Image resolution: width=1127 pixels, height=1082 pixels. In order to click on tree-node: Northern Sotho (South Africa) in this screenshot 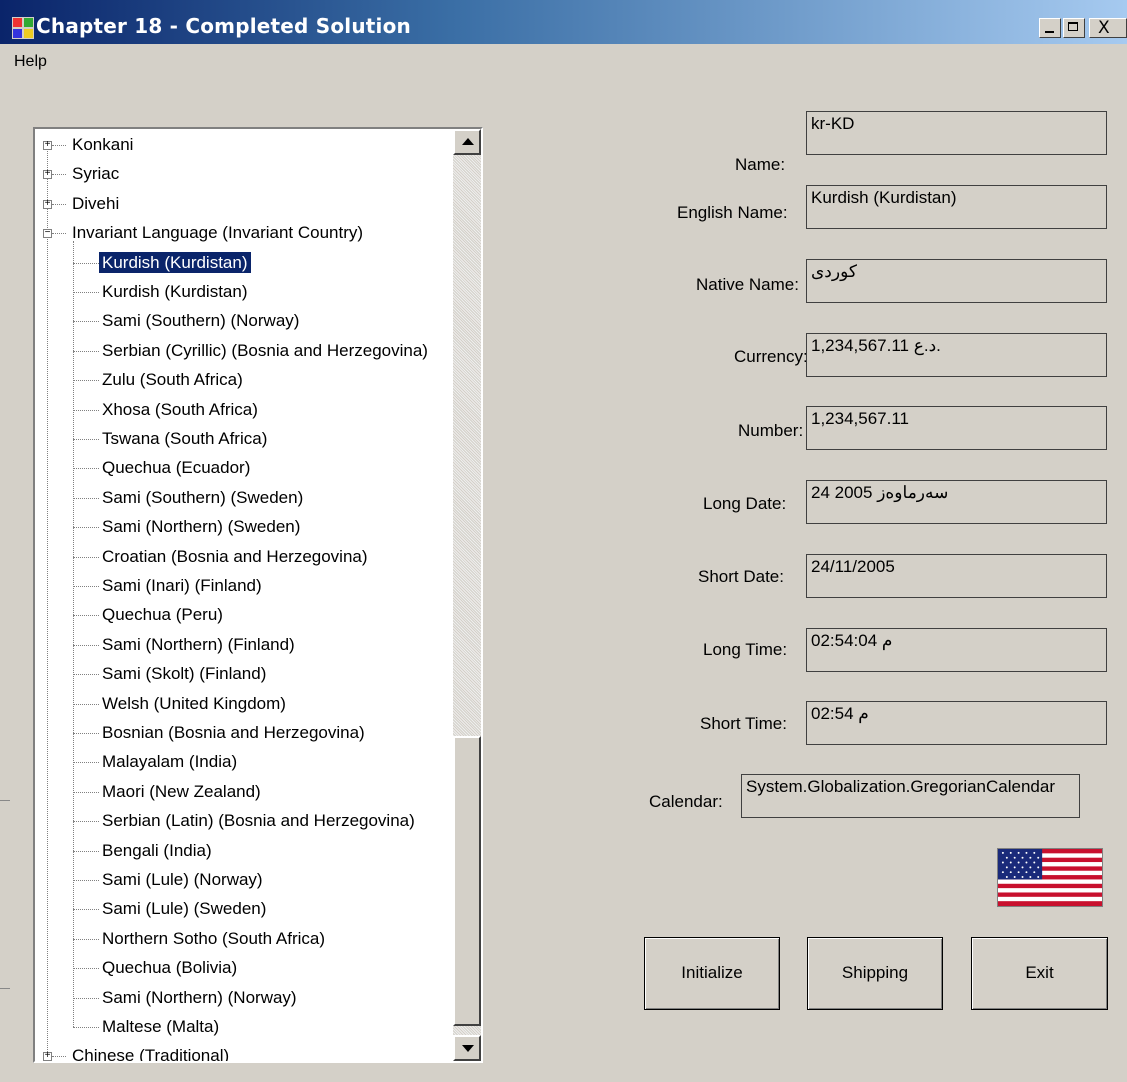, I will do `click(213, 938)`.